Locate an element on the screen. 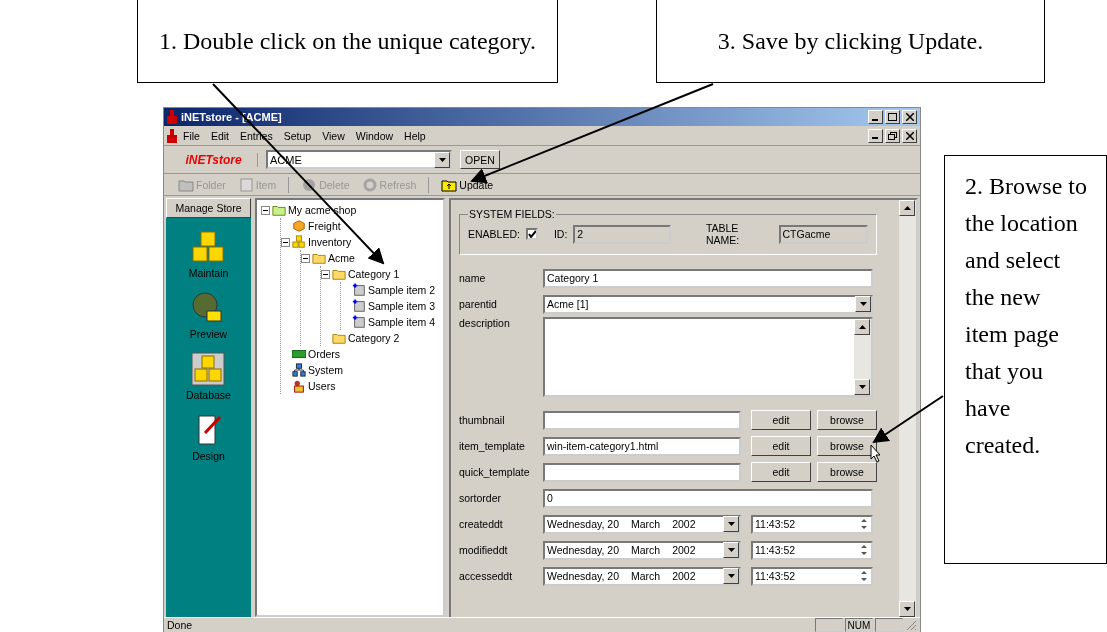  menu-item: View is located at coordinates (333, 135).